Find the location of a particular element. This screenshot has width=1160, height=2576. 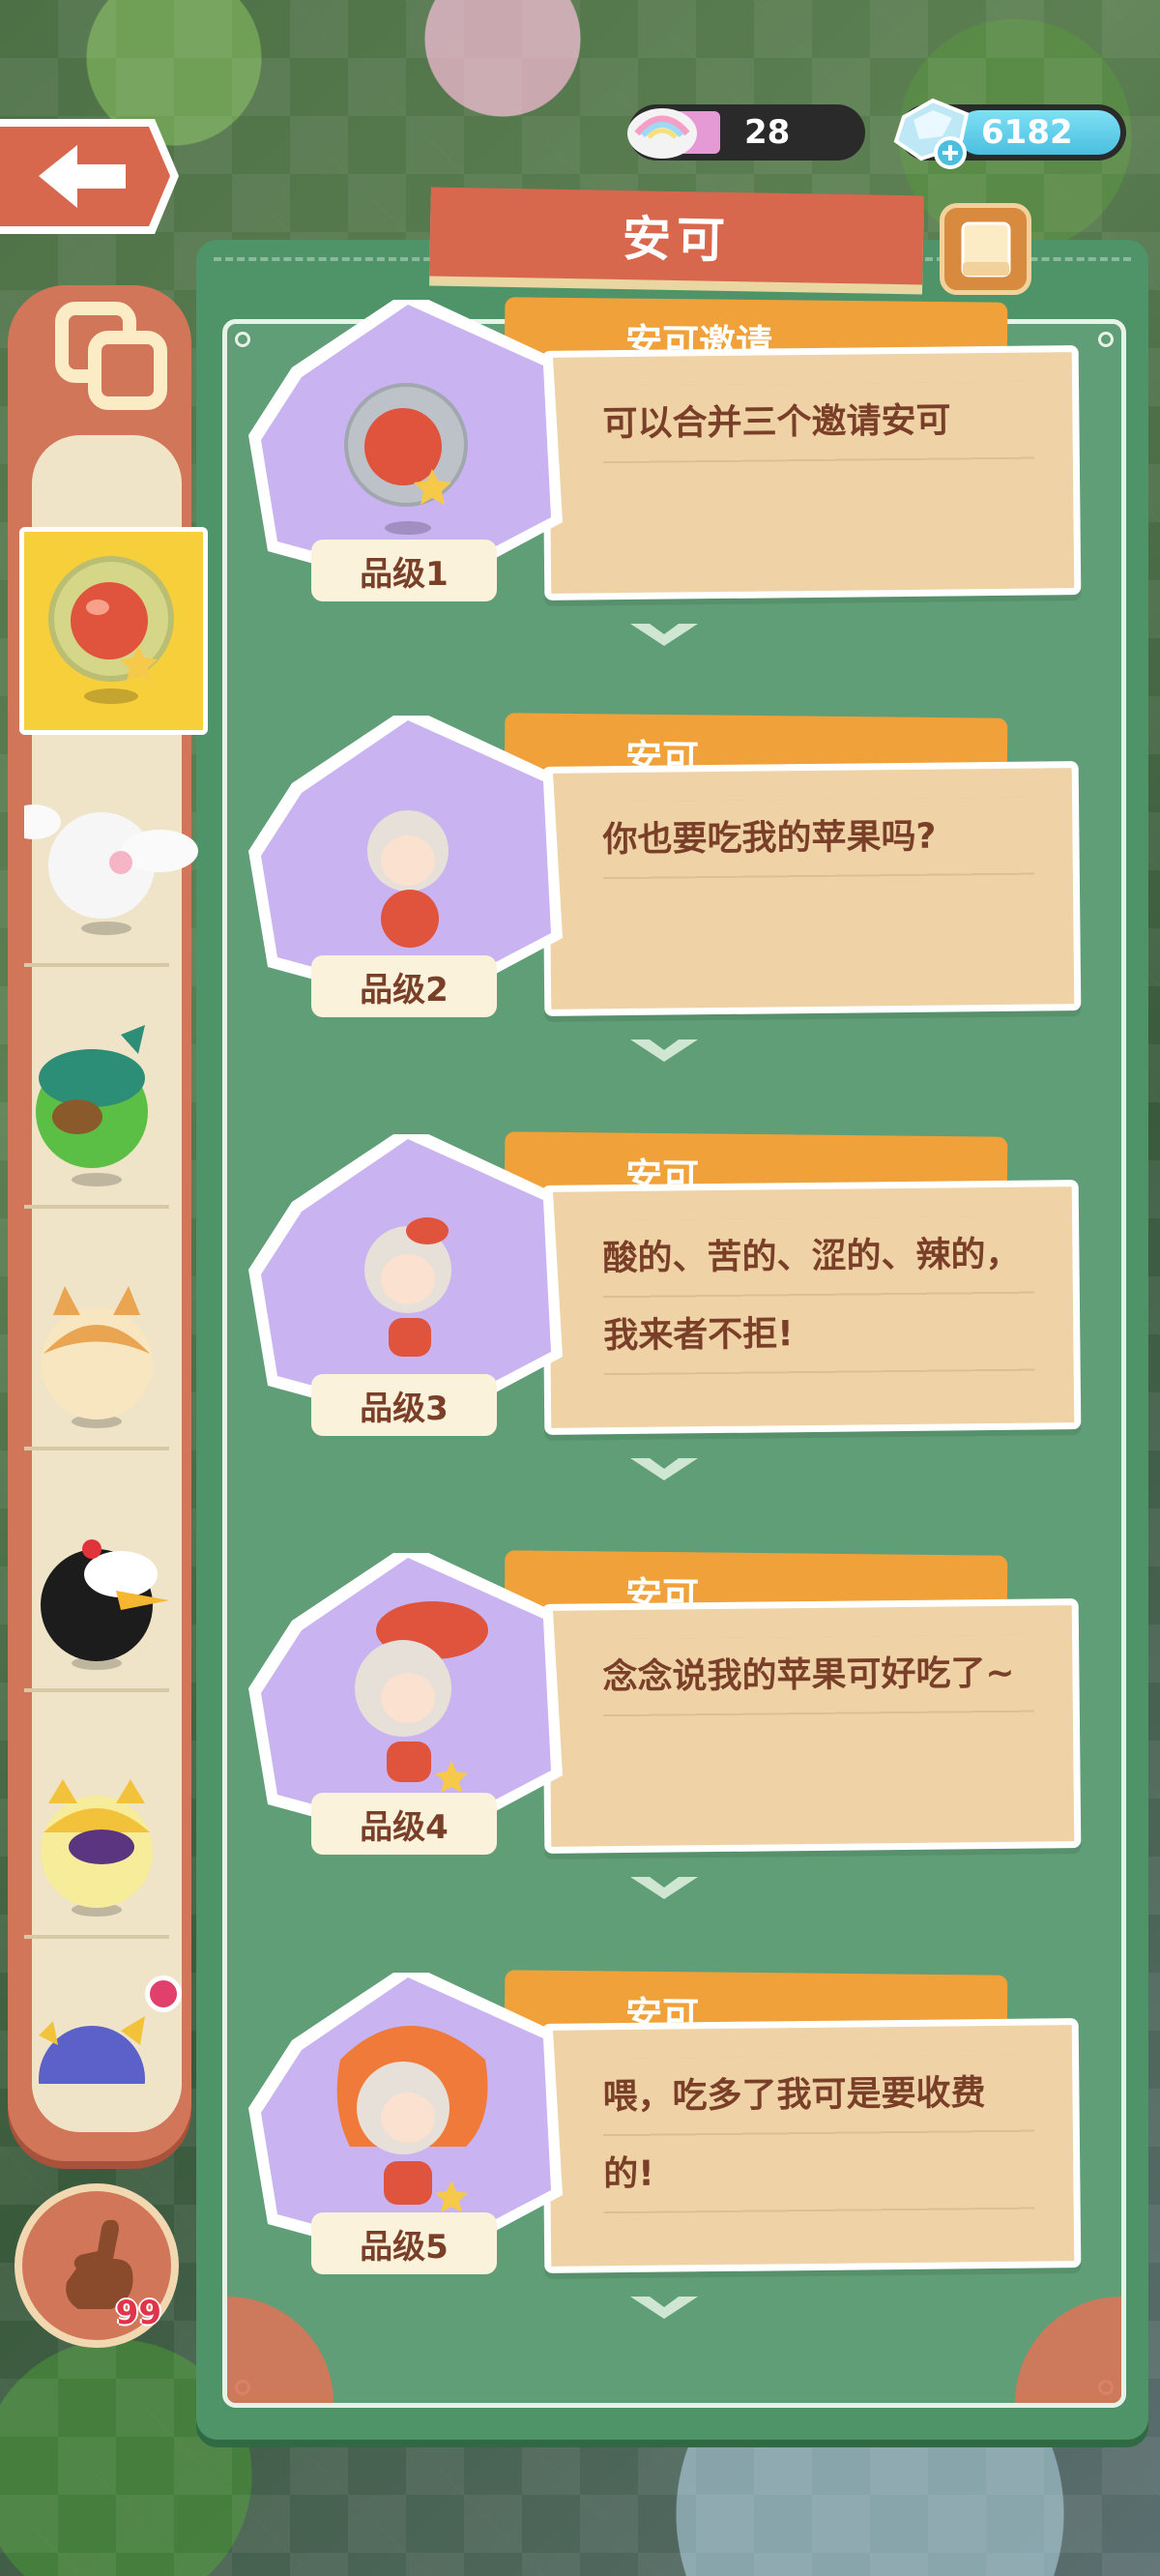

title-banner: 安可 is located at coordinates (677, 236).